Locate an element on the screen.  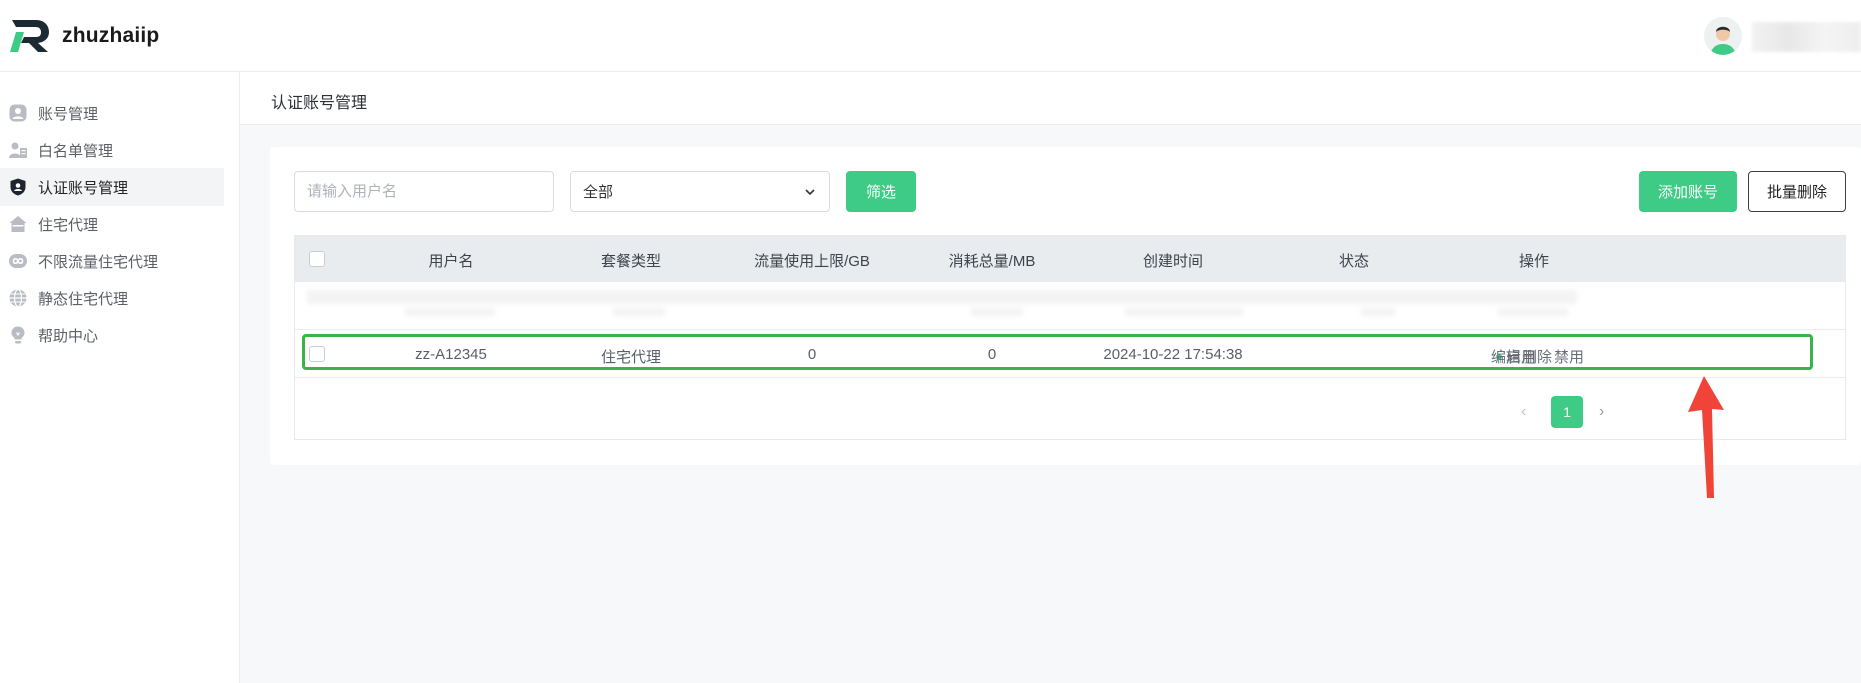
shield-user-icon is located at coordinates (18, 187).